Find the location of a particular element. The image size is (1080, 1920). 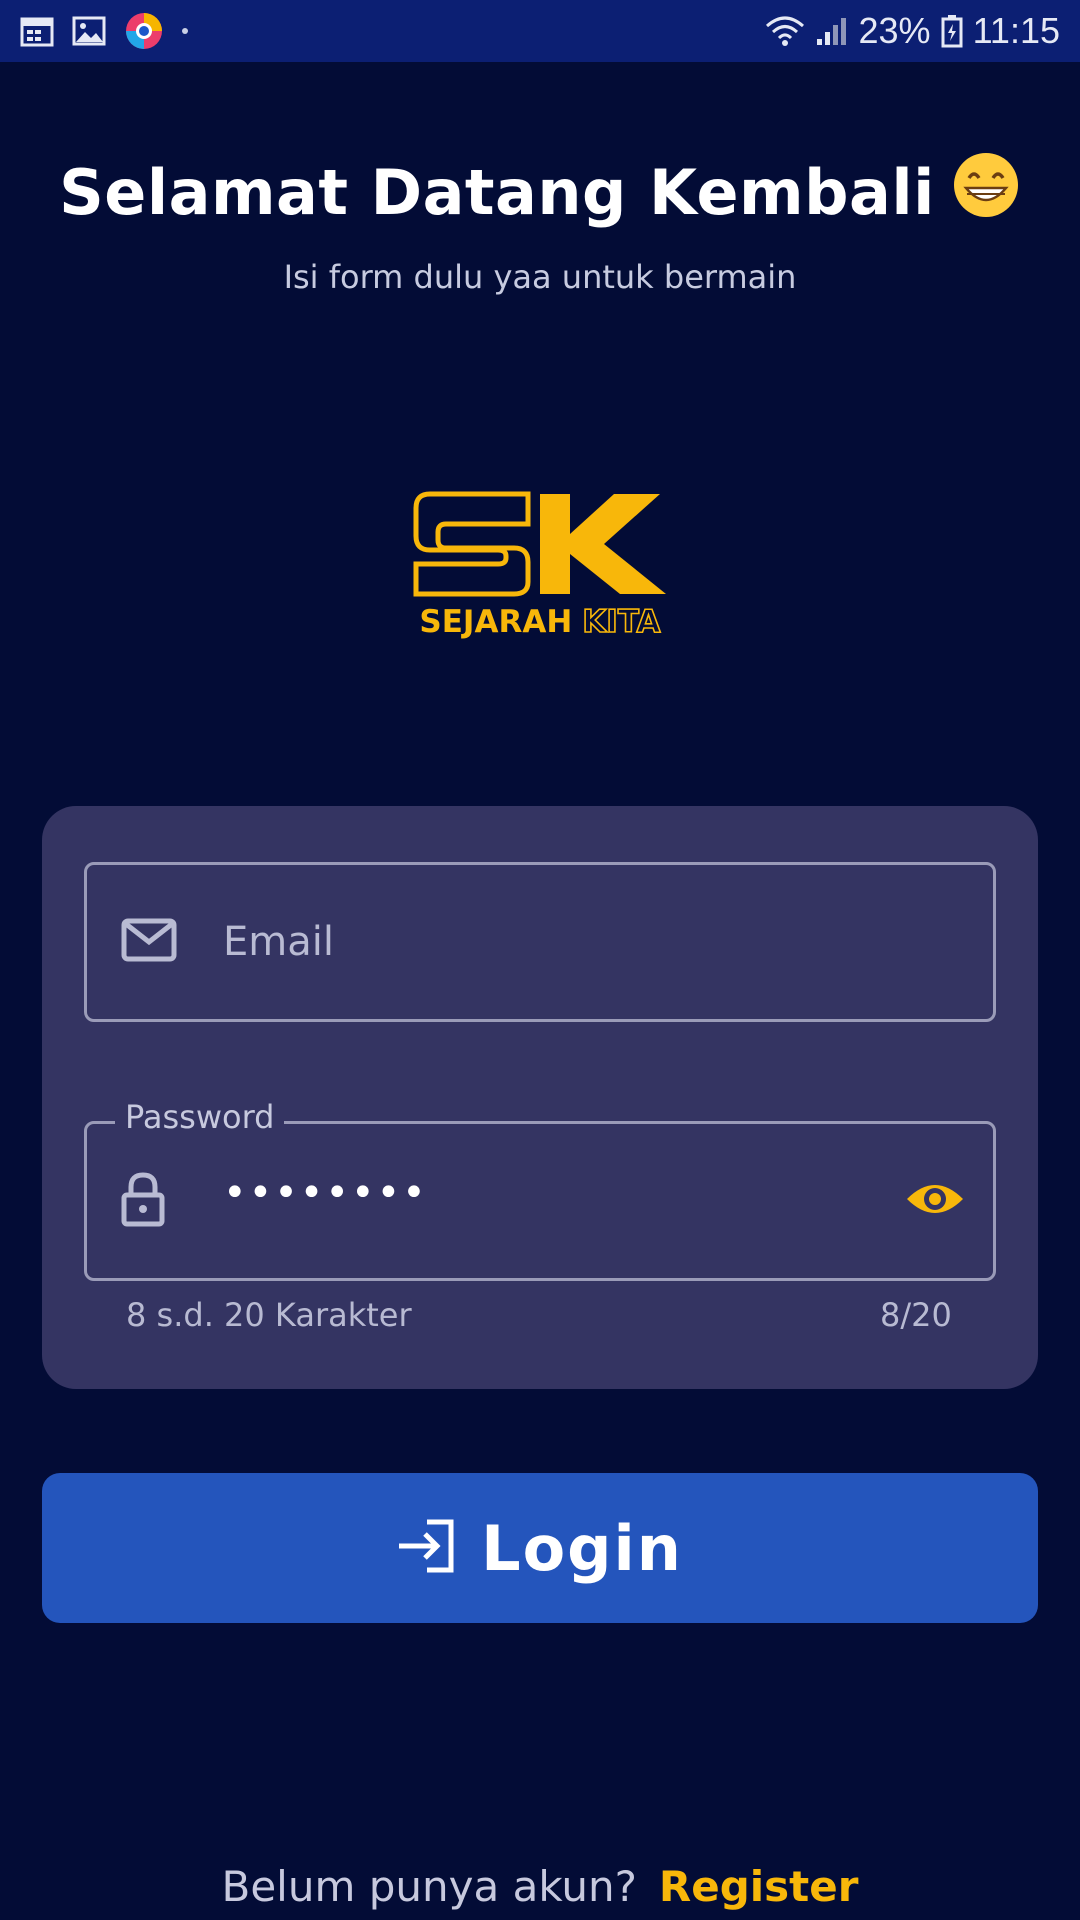

password-label: Password is located at coordinates (200, 1117).